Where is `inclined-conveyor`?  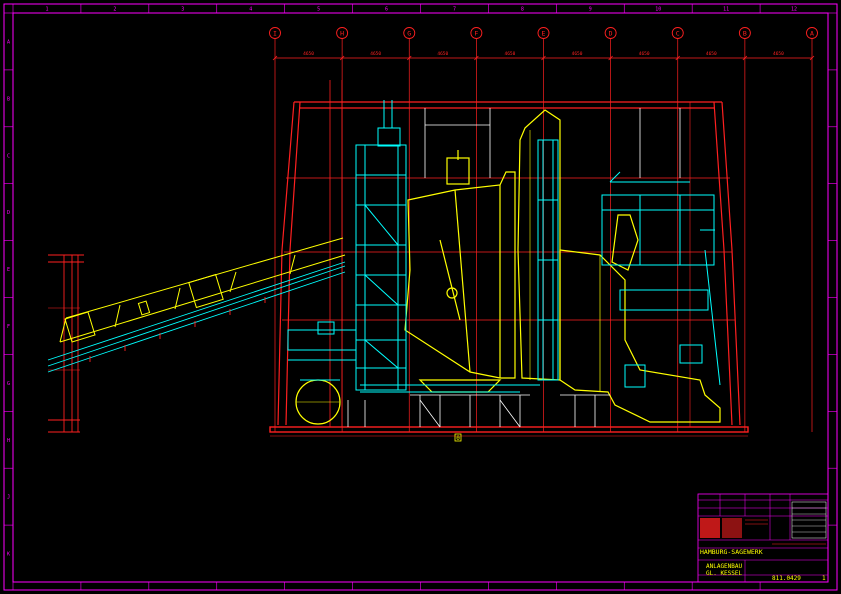 inclined-conveyor is located at coordinates (196, 305).